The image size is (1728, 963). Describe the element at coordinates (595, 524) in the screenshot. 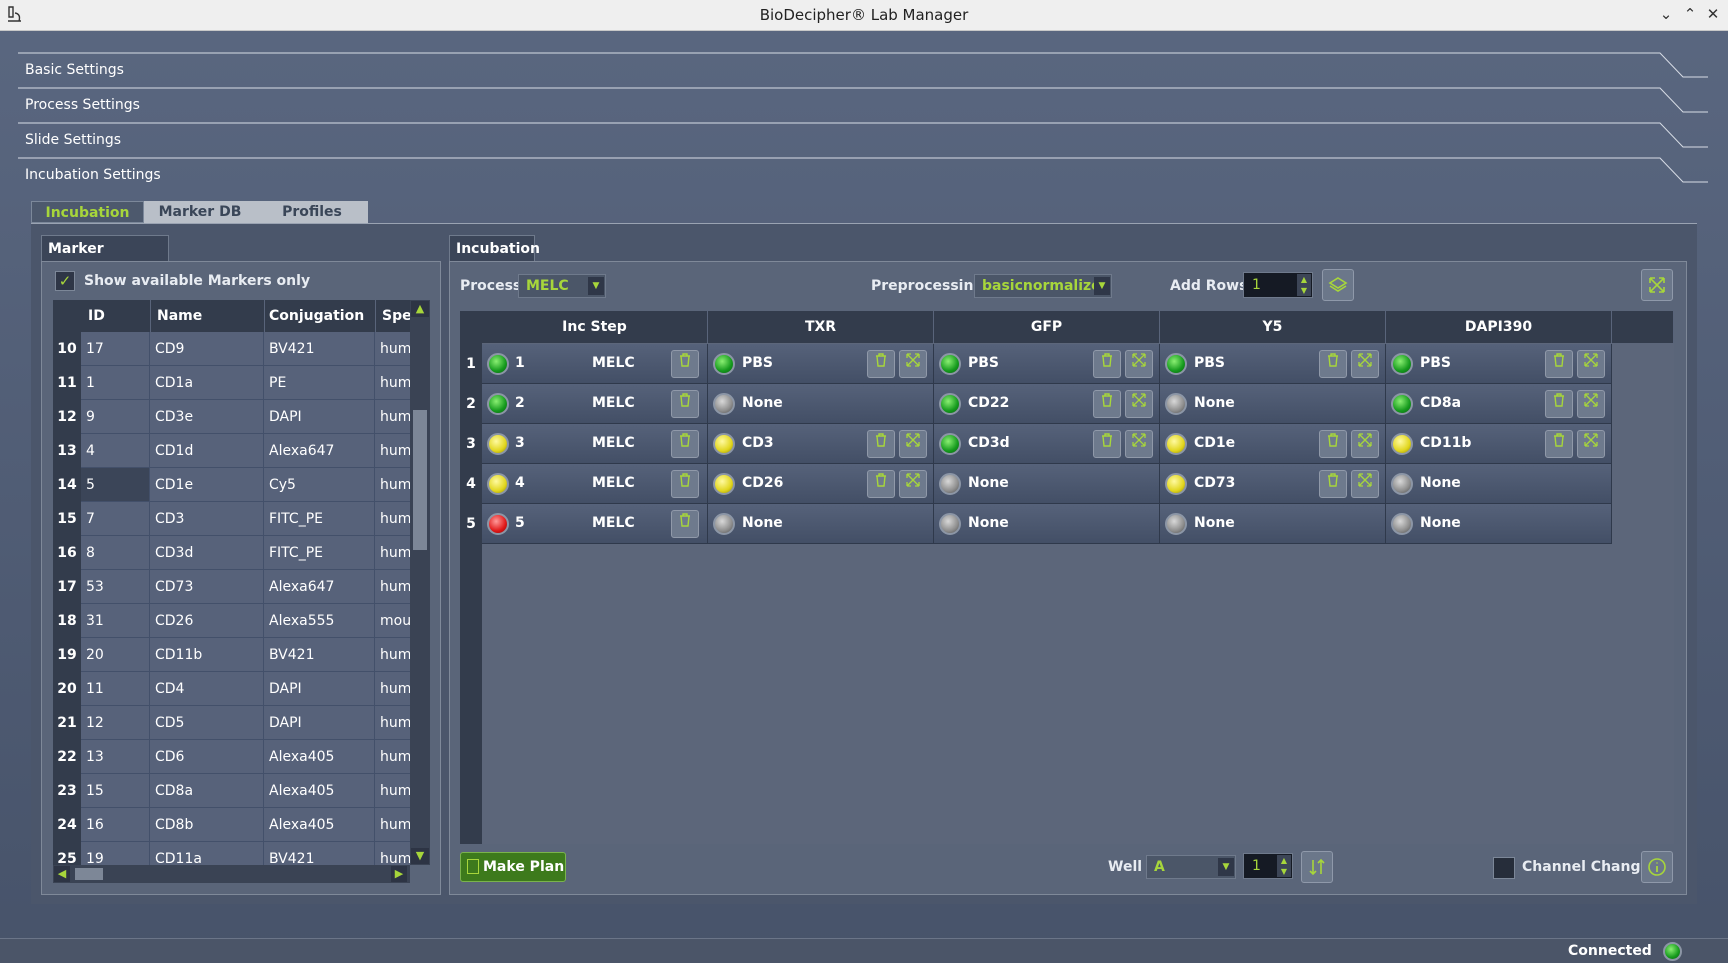

I see `inc-step-cell: 5 MELC` at that location.